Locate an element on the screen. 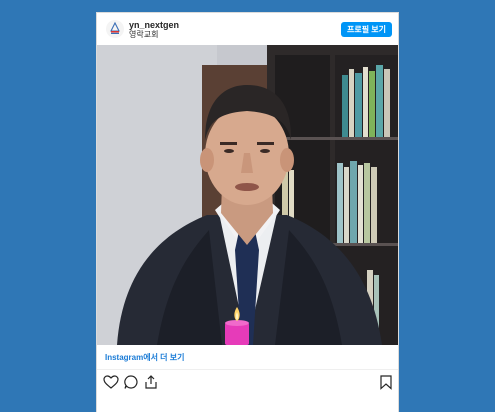 This screenshot has height=412, width=495. action-bar is located at coordinates (247, 383).